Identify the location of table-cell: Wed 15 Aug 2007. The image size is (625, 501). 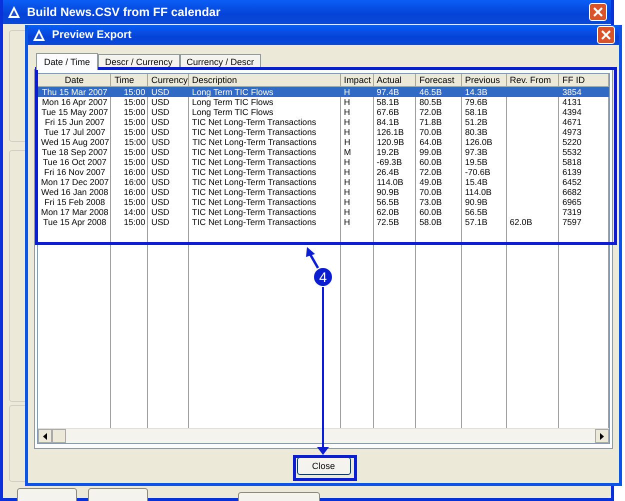
(75, 142).